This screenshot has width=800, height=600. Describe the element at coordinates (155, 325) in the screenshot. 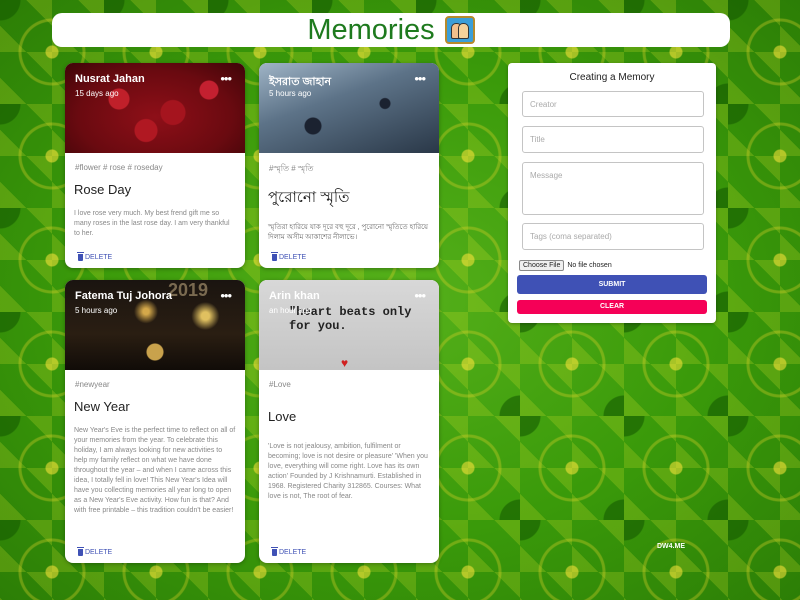

I see `card-image: 2019 Fatema Tuj Johora 5 hours ago •••` at that location.